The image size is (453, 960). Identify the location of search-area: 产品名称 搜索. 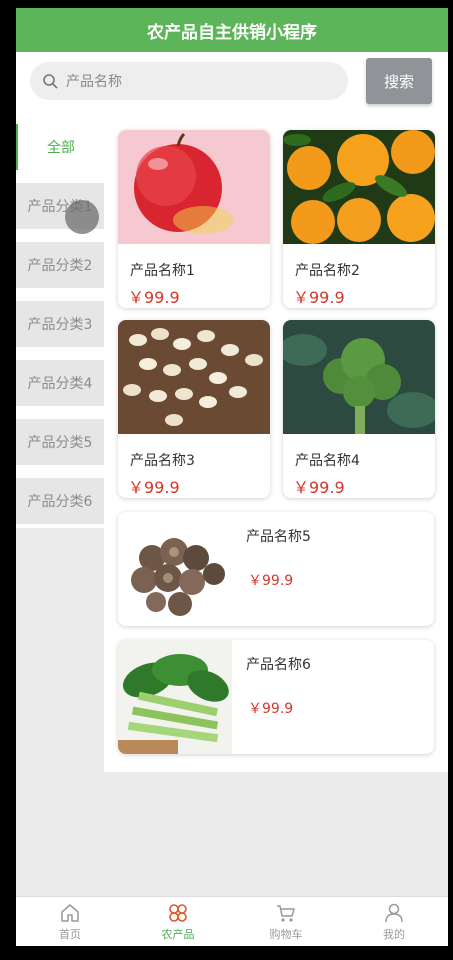
(232, 84).